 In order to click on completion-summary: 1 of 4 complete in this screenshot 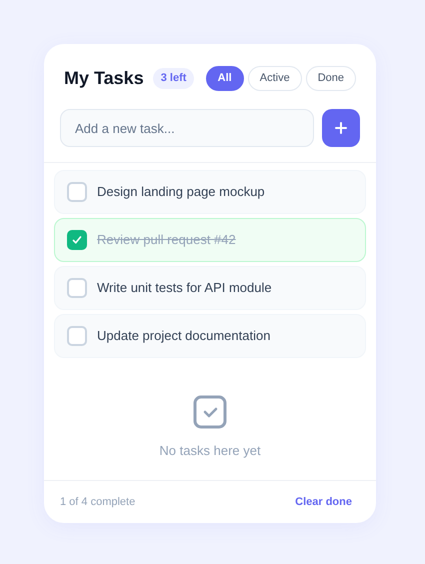, I will do `click(98, 502)`.